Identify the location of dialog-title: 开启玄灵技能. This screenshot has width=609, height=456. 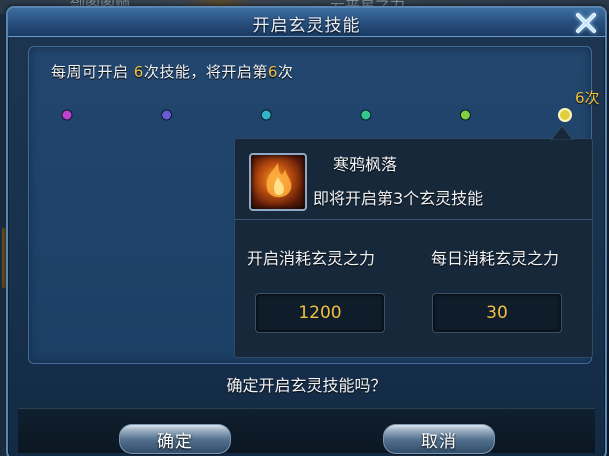
(306, 26).